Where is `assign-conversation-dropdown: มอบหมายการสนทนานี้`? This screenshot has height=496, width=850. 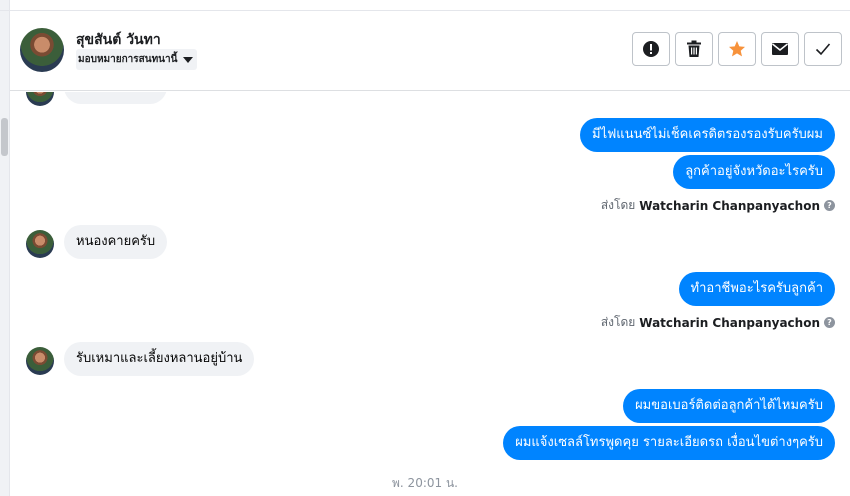
assign-conversation-dropdown: มอบหมายการสนทนานี้ is located at coordinates (137, 59).